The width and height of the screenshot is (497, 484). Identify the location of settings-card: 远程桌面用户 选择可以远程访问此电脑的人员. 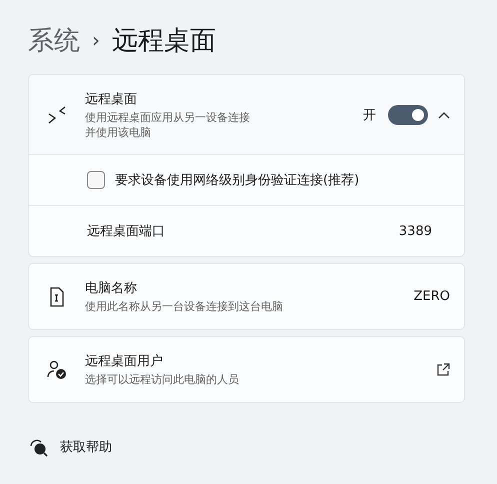
(246, 369).